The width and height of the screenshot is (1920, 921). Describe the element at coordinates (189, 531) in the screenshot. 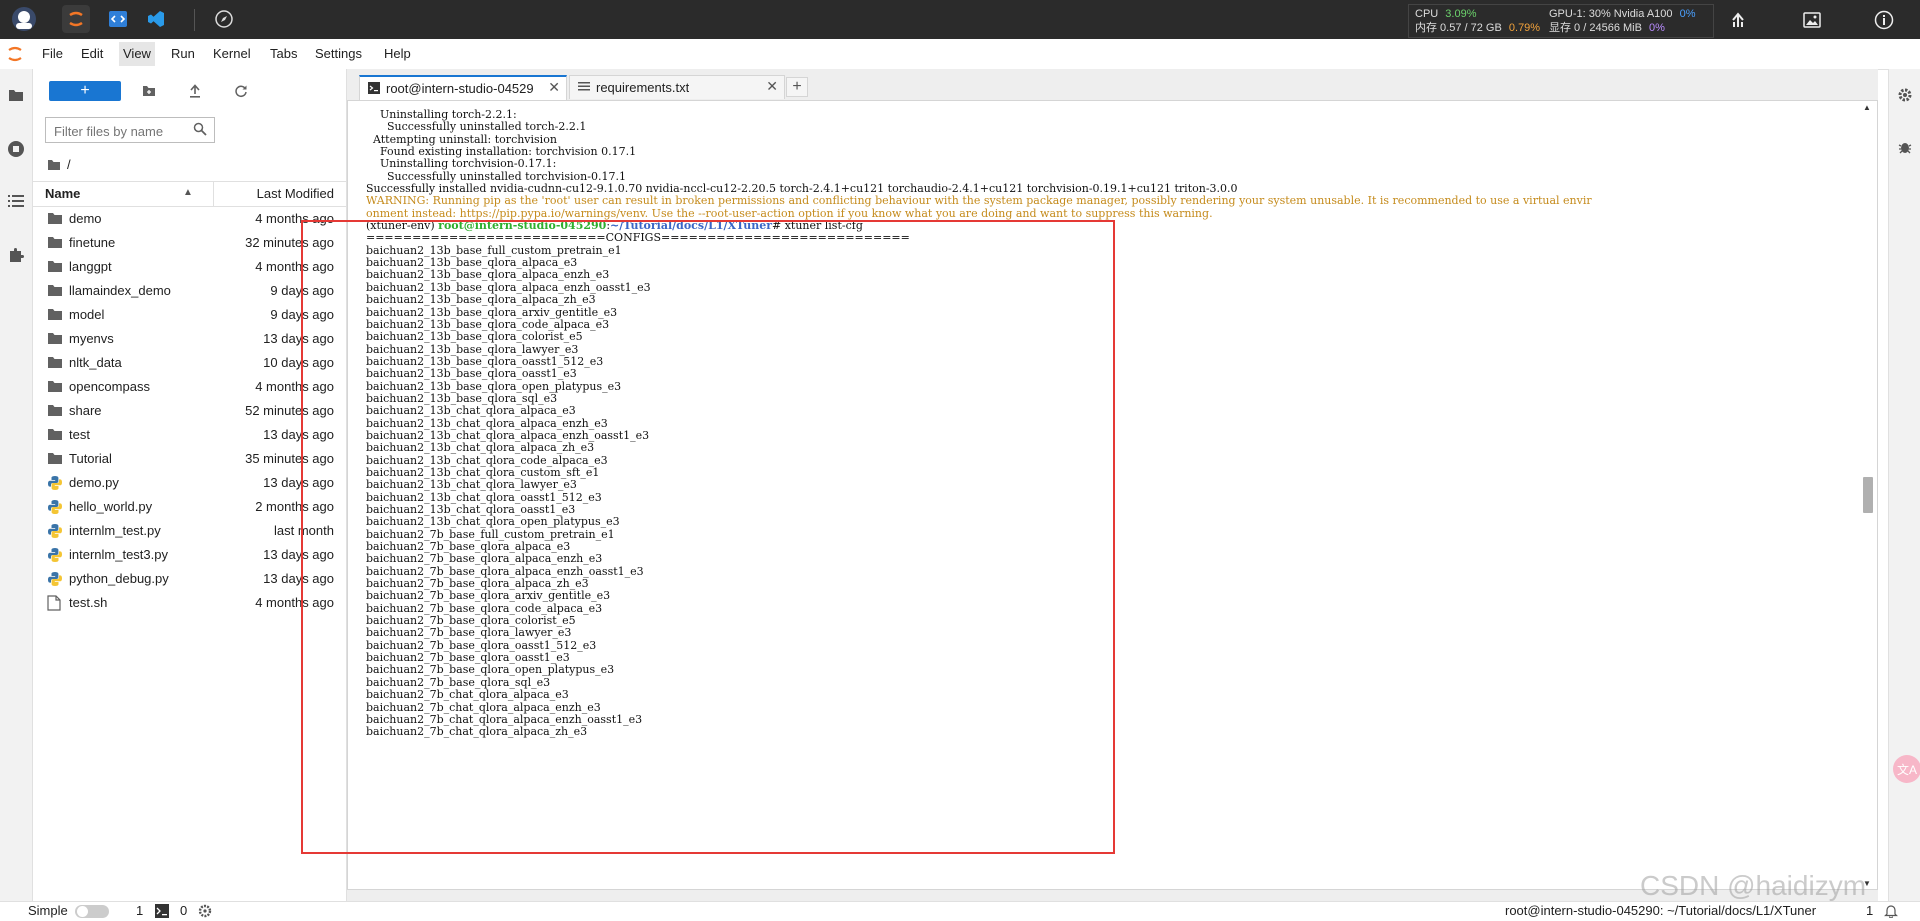

I see `file-row: internlm_test.py last month` at that location.